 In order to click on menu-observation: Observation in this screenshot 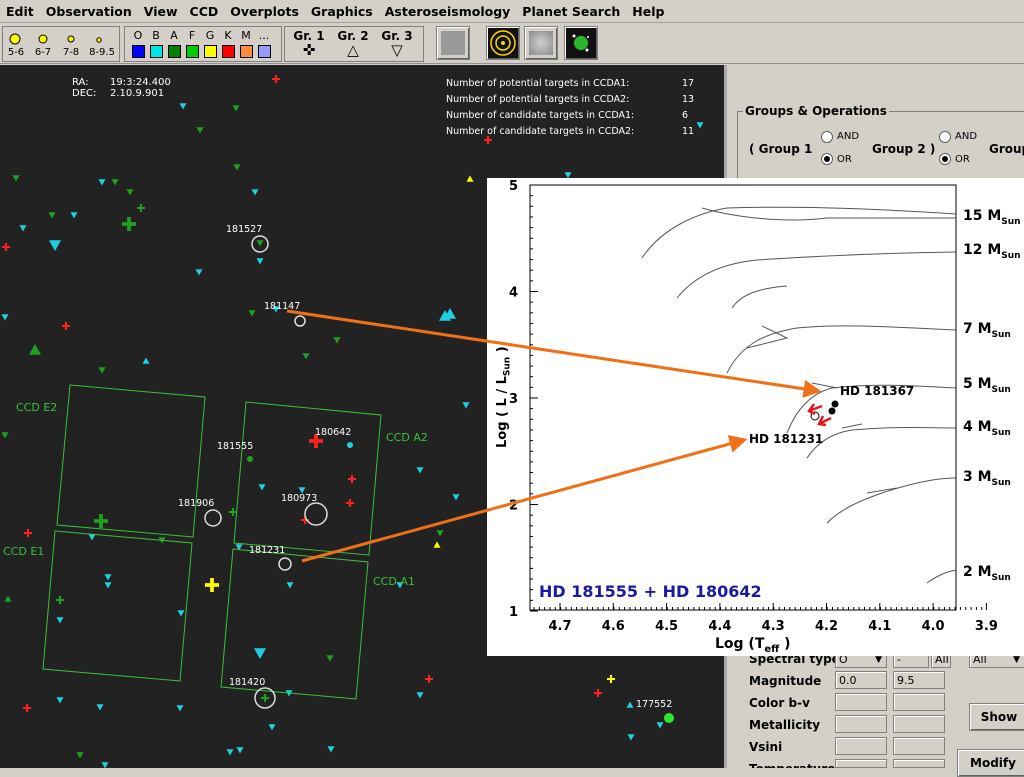, I will do `click(89, 11)`.